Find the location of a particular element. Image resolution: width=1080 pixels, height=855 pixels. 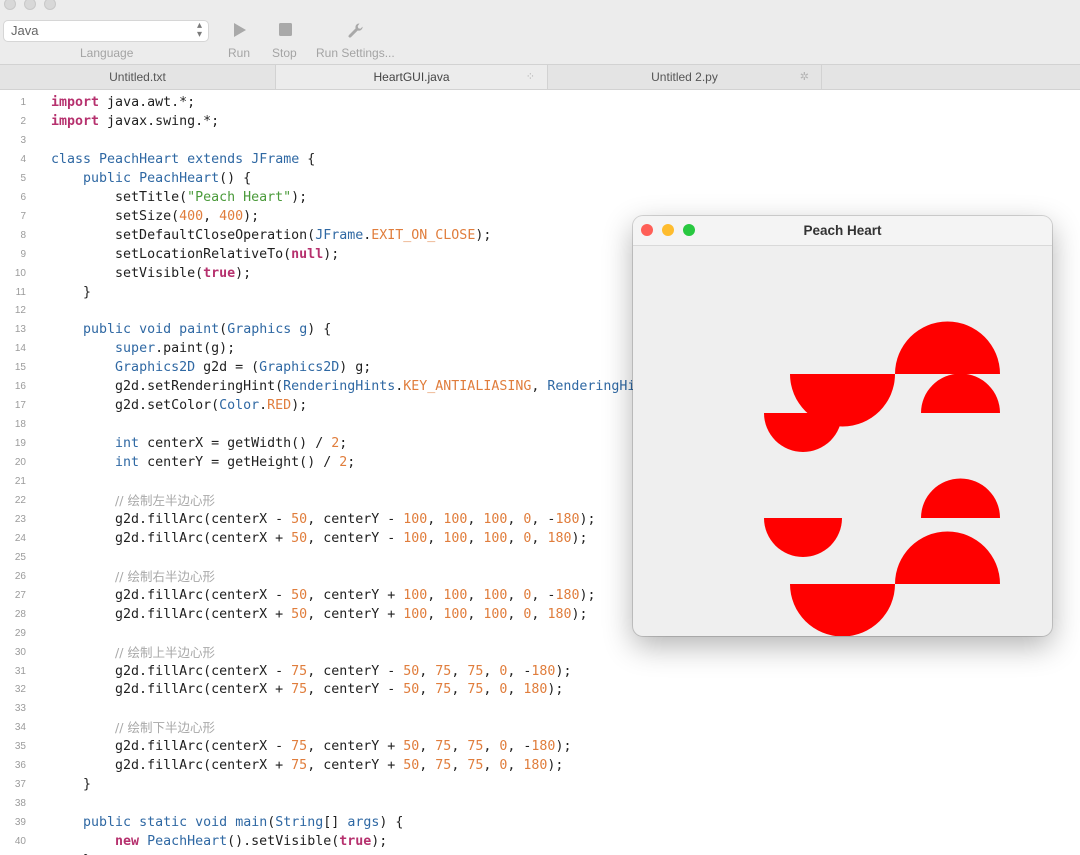

wrench-icon is located at coordinates (355, 30).